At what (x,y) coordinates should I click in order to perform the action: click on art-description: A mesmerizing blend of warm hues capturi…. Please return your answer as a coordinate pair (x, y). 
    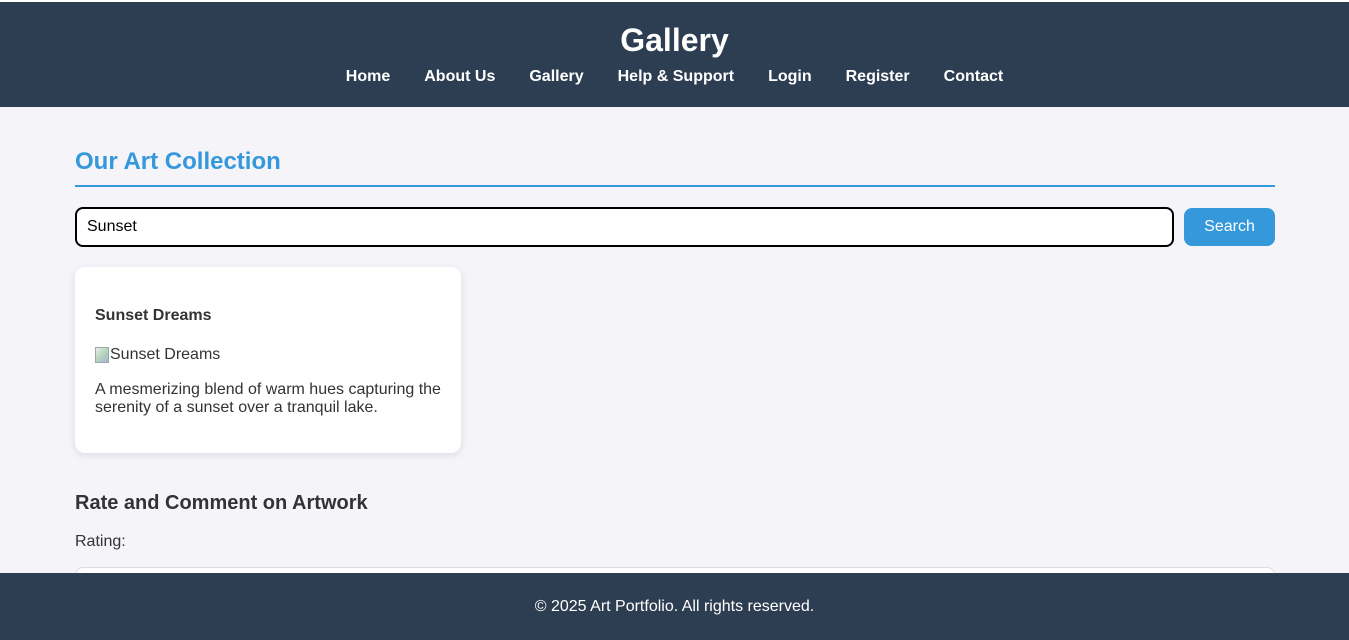
    Looking at the image, I should click on (268, 398).